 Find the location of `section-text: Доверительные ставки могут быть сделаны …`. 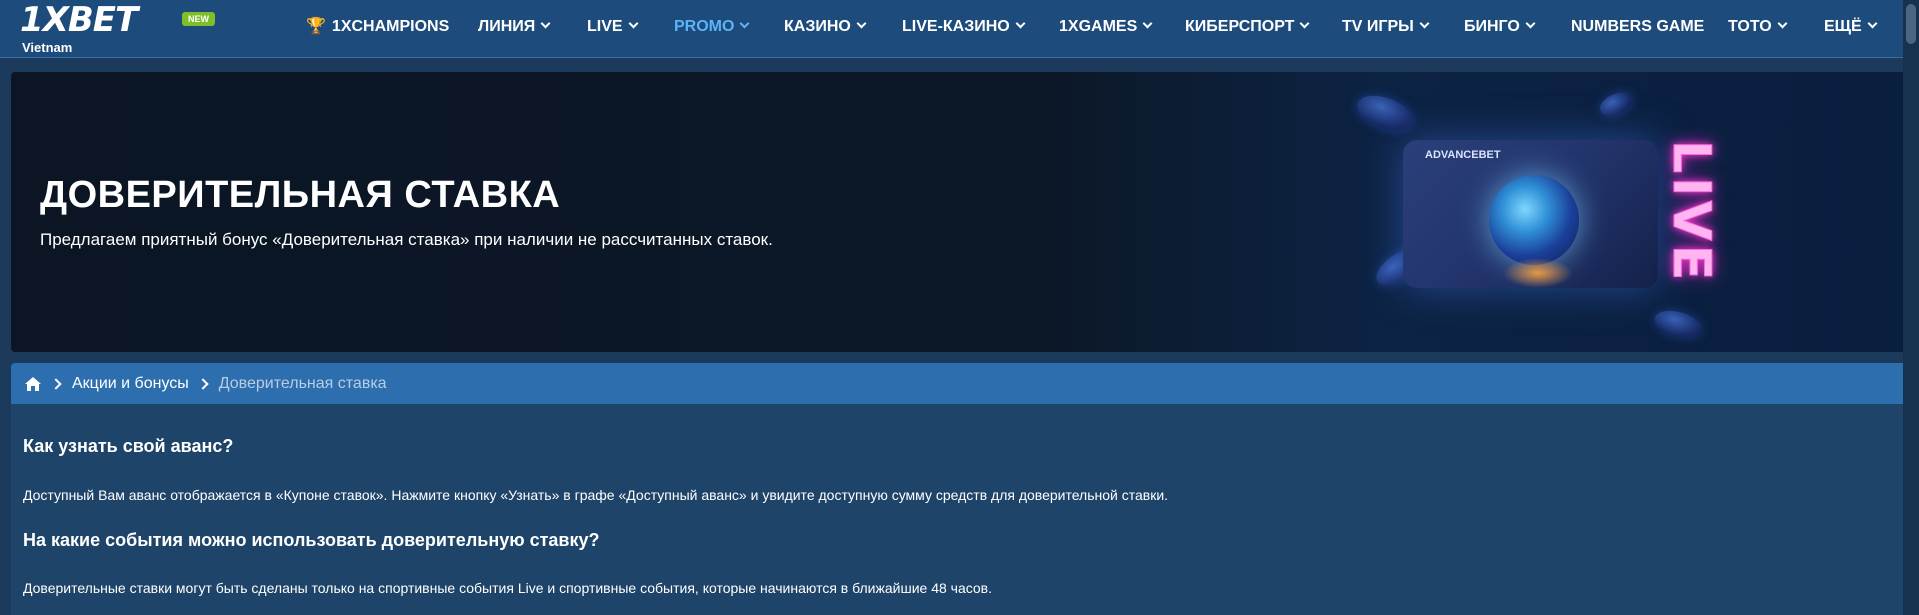

section-text: Доверительные ставки могут быть сделаны … is located at coordinates (508, 588).